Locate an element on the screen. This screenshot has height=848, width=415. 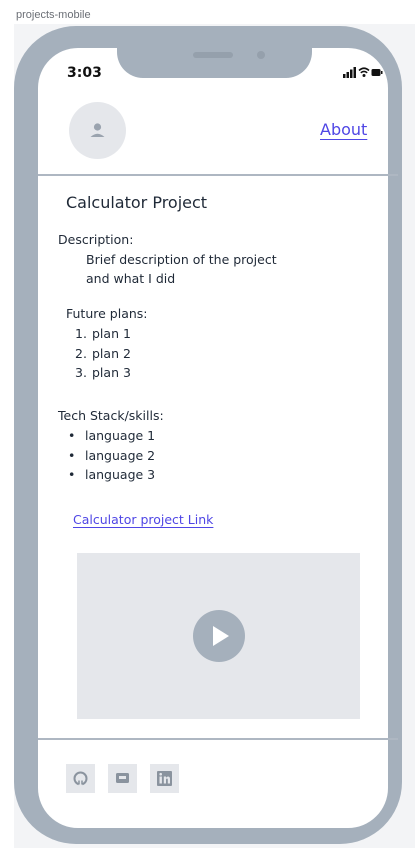
play-button is located at coordinates (219, 636).